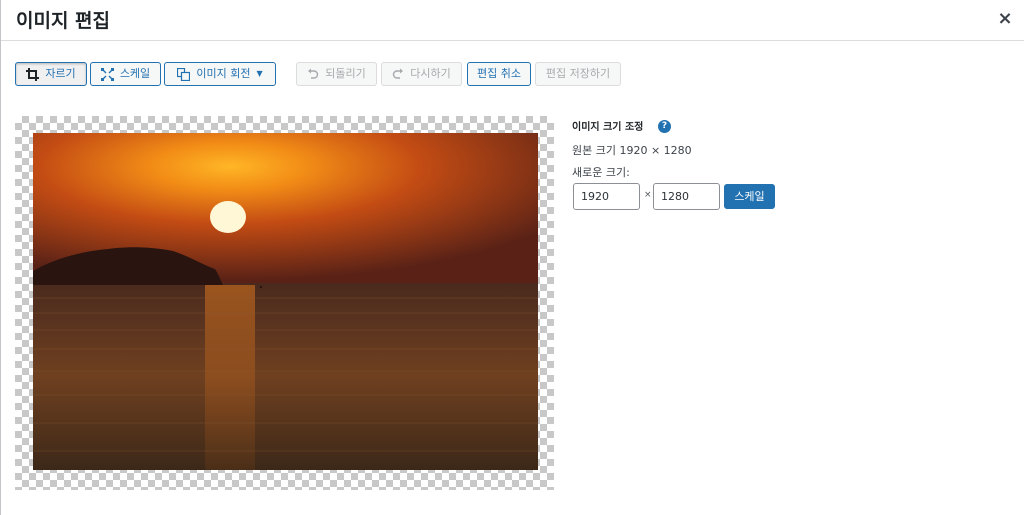 This screenshot has width=1024, height=515. What do you see at coordinates (33, 74) in the screenshot?
I see `crop-icon` at bounding box center [33, 74].